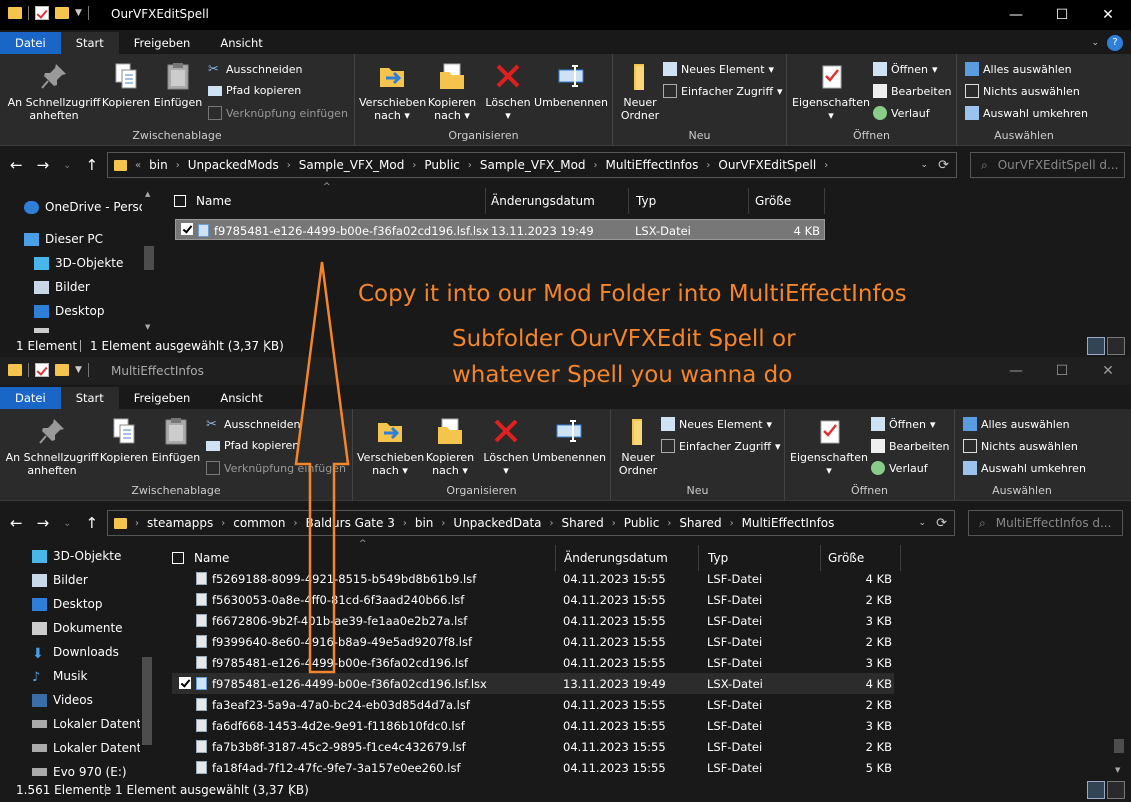 The width and height of the screenshot is (1131, 802). What do you see at coordinates (233, 165) in the screenshot?
I see `breadcrumb-segment: UnpackedMods` at bounding box center [233, 165].